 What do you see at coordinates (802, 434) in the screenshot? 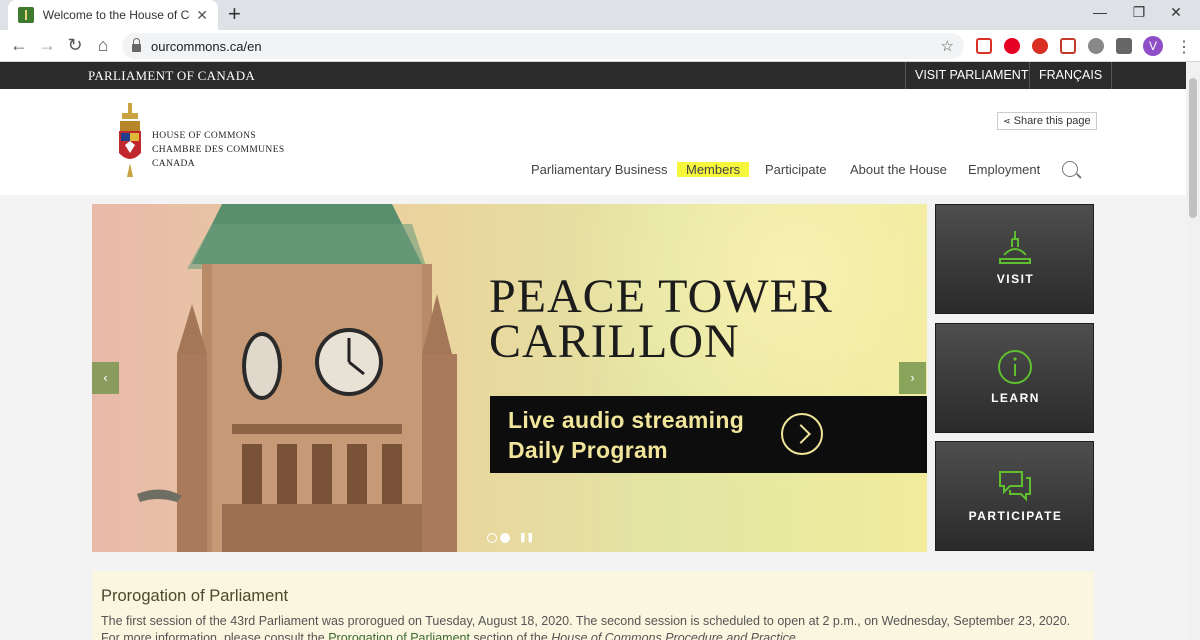
I see `chevron-right-circle-icon` at bounding box center [802, 434].